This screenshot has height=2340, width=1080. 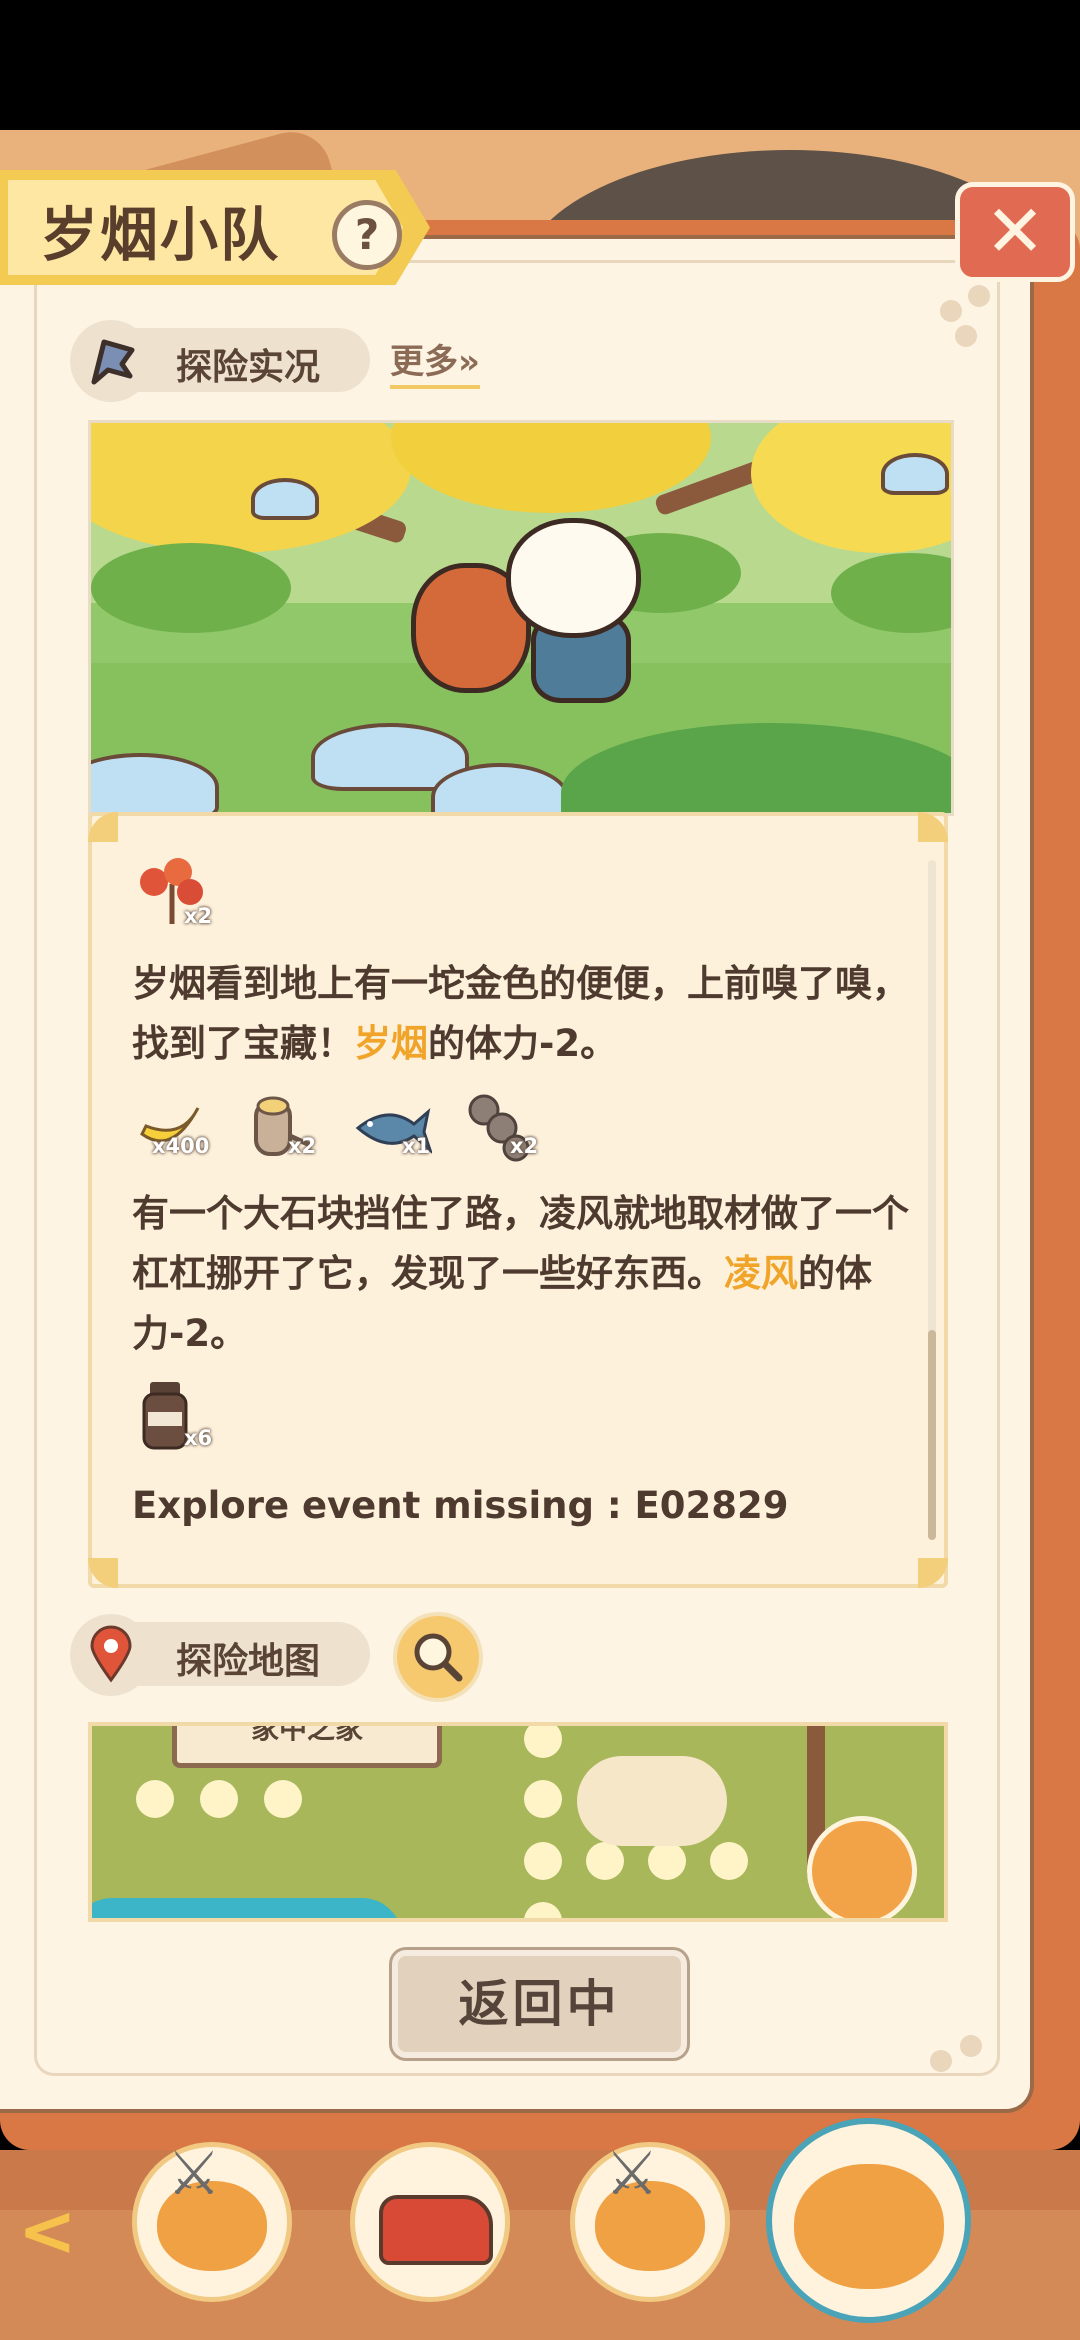 I want to click on item-quantity: x1, so click(x=416, y=1146).